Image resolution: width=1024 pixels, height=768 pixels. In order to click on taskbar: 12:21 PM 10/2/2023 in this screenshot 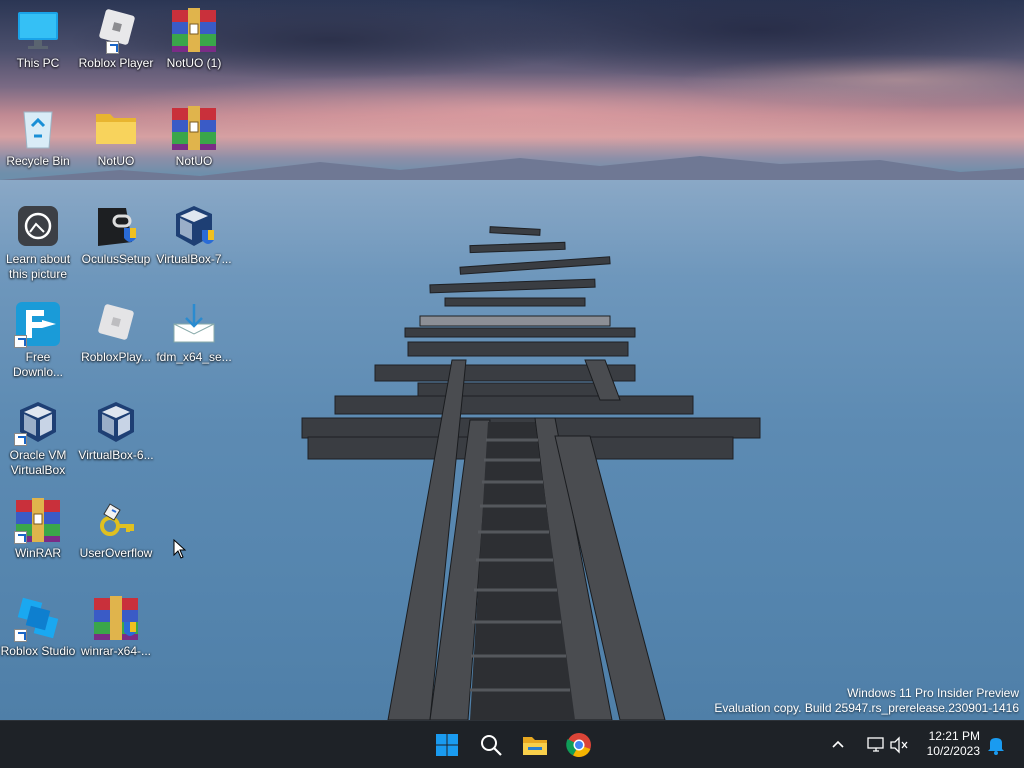, I will do `click(512, 744)`.